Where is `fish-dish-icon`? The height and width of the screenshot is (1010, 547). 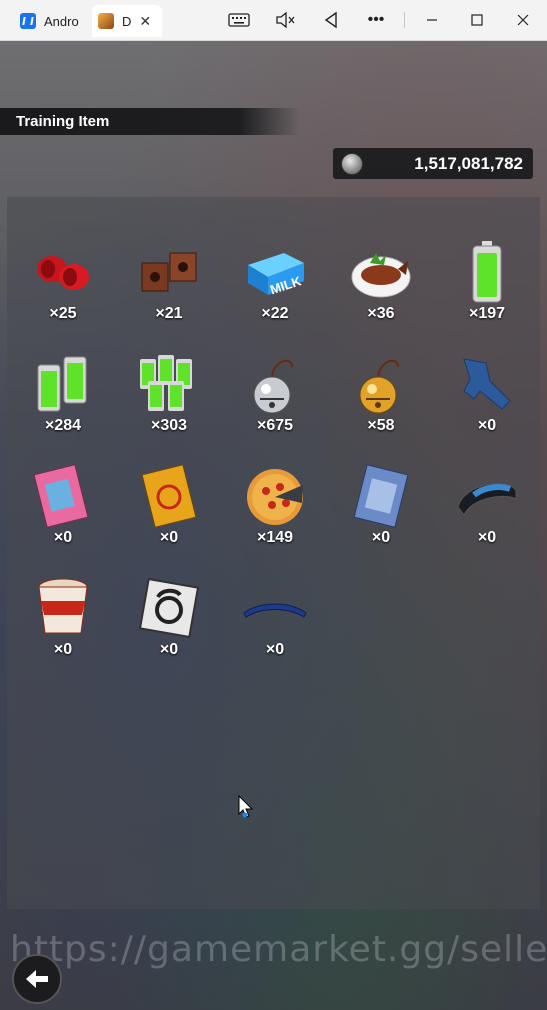
fish-dish-icon is located at coordinates (381, 275).